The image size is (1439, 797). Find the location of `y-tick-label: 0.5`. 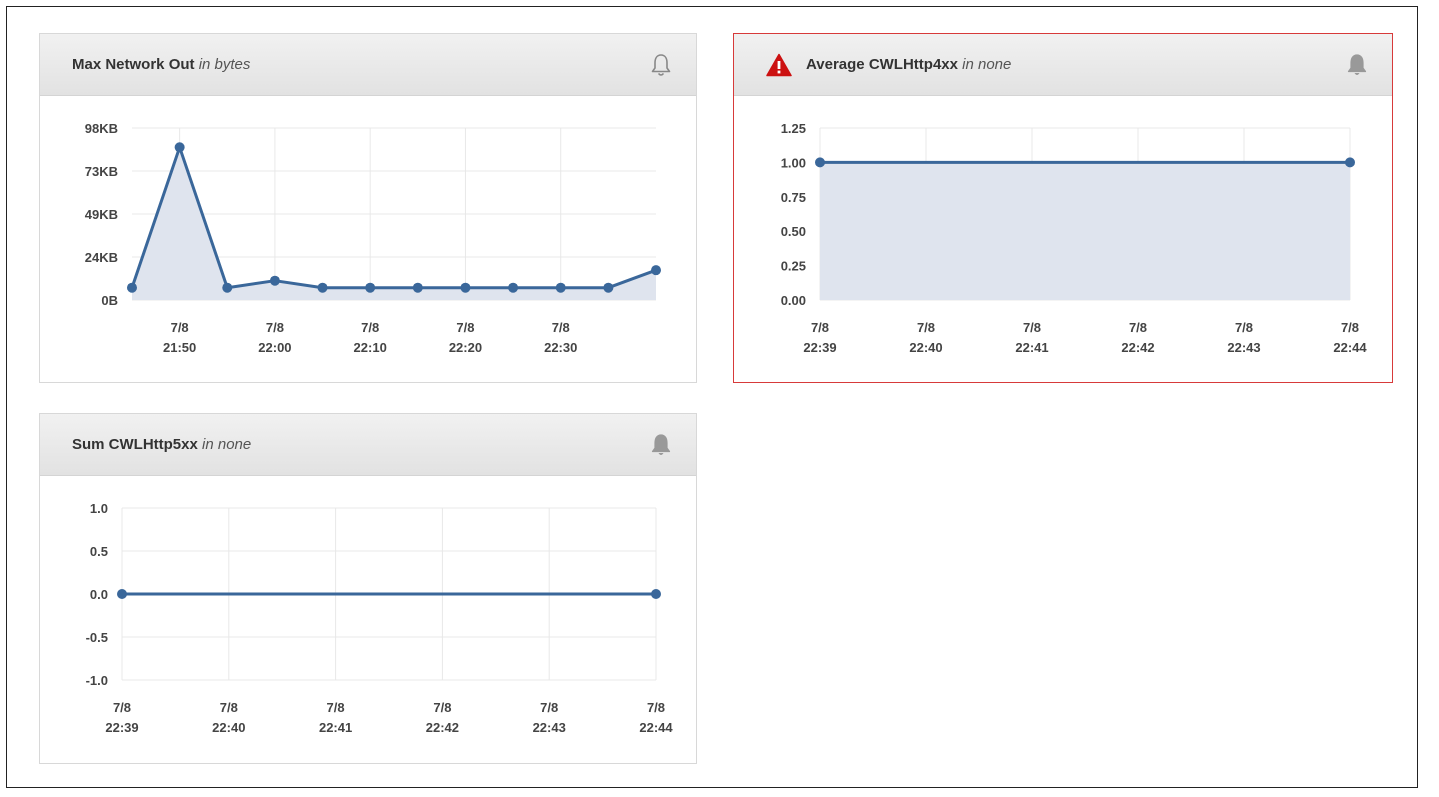

y-tick-label: 0.5 is located at coordinates (99, 551).